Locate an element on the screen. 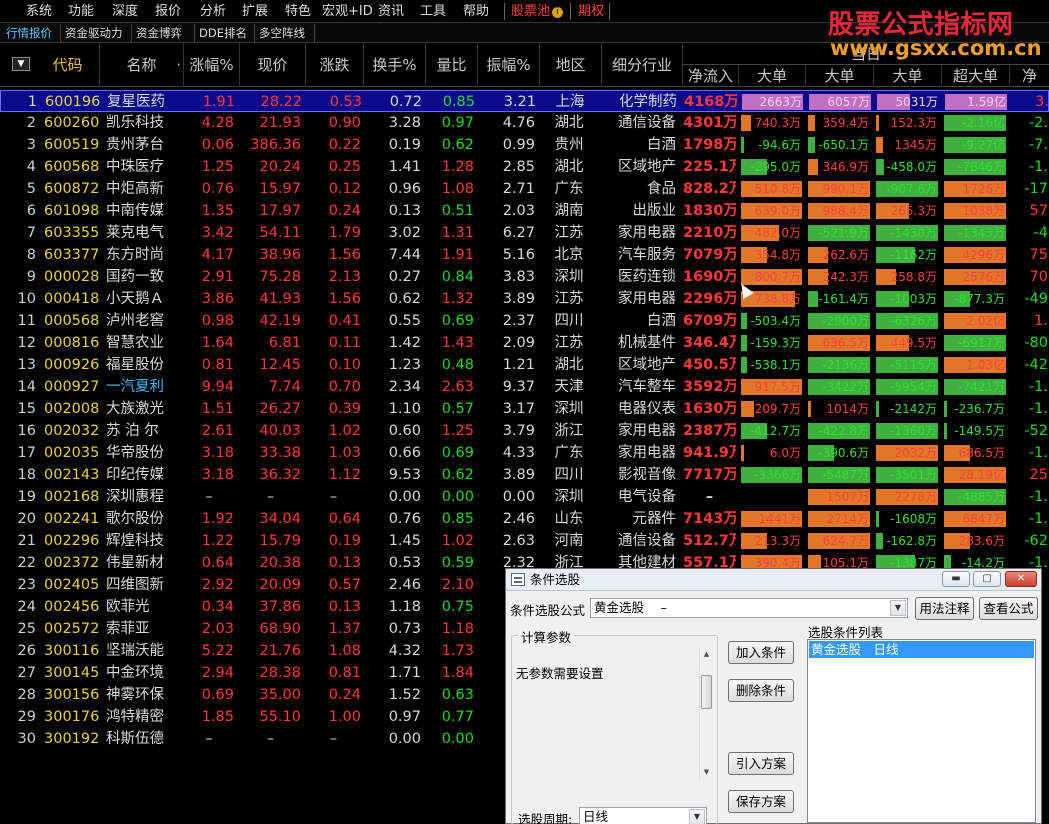 The height and width of the screenshot is (824, 1049). col-volratio: 量比 is located at coordinates (452, 65).